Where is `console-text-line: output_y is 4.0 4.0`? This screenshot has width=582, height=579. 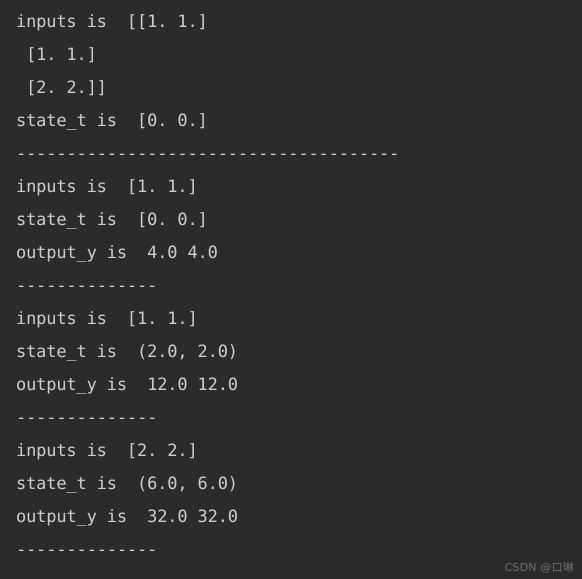
console-text-line: output_y is 4.0 4.0 is located at coordinates (117, 253).